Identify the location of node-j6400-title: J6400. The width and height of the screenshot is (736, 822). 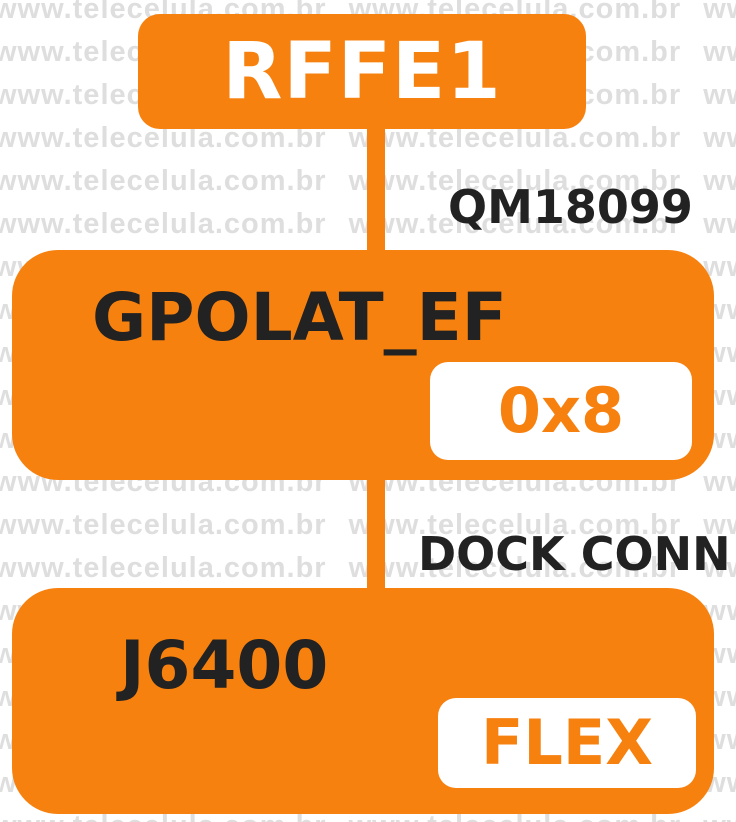
(224, 665).